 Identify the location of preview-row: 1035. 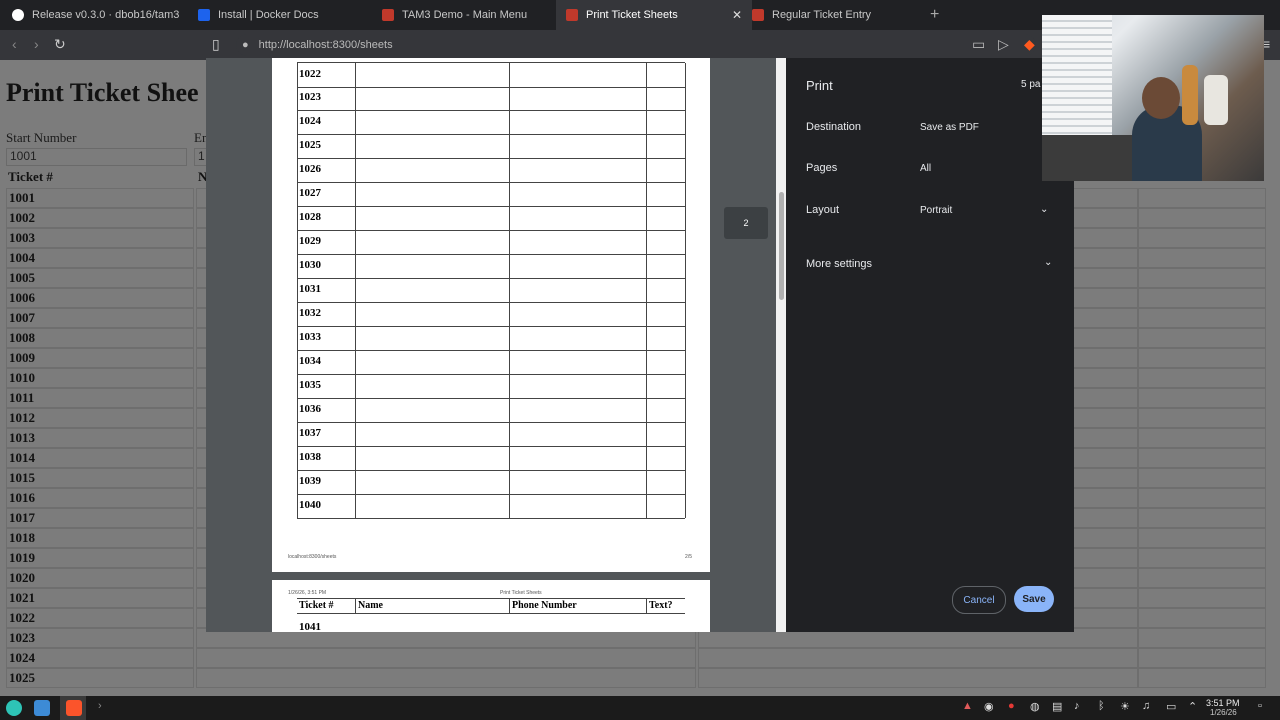
(491, 386).